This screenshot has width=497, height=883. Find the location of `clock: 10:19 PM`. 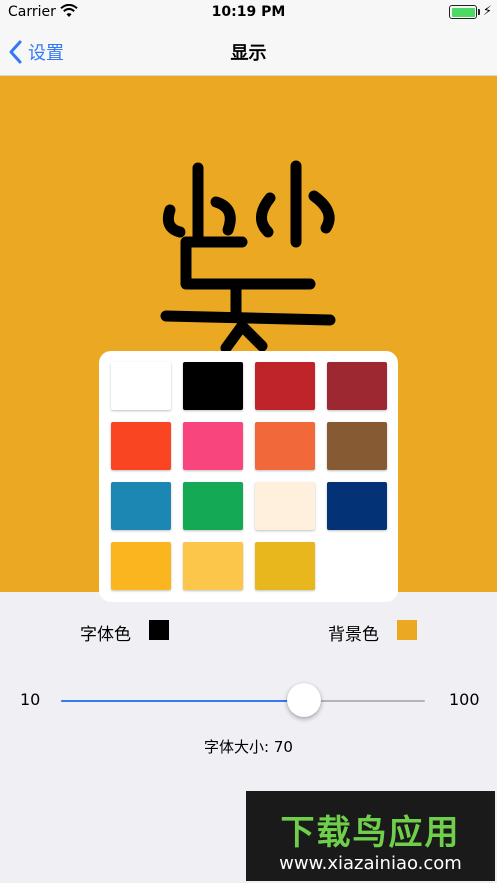

clock: 10:19 PM is located at coordinates (248, 12).